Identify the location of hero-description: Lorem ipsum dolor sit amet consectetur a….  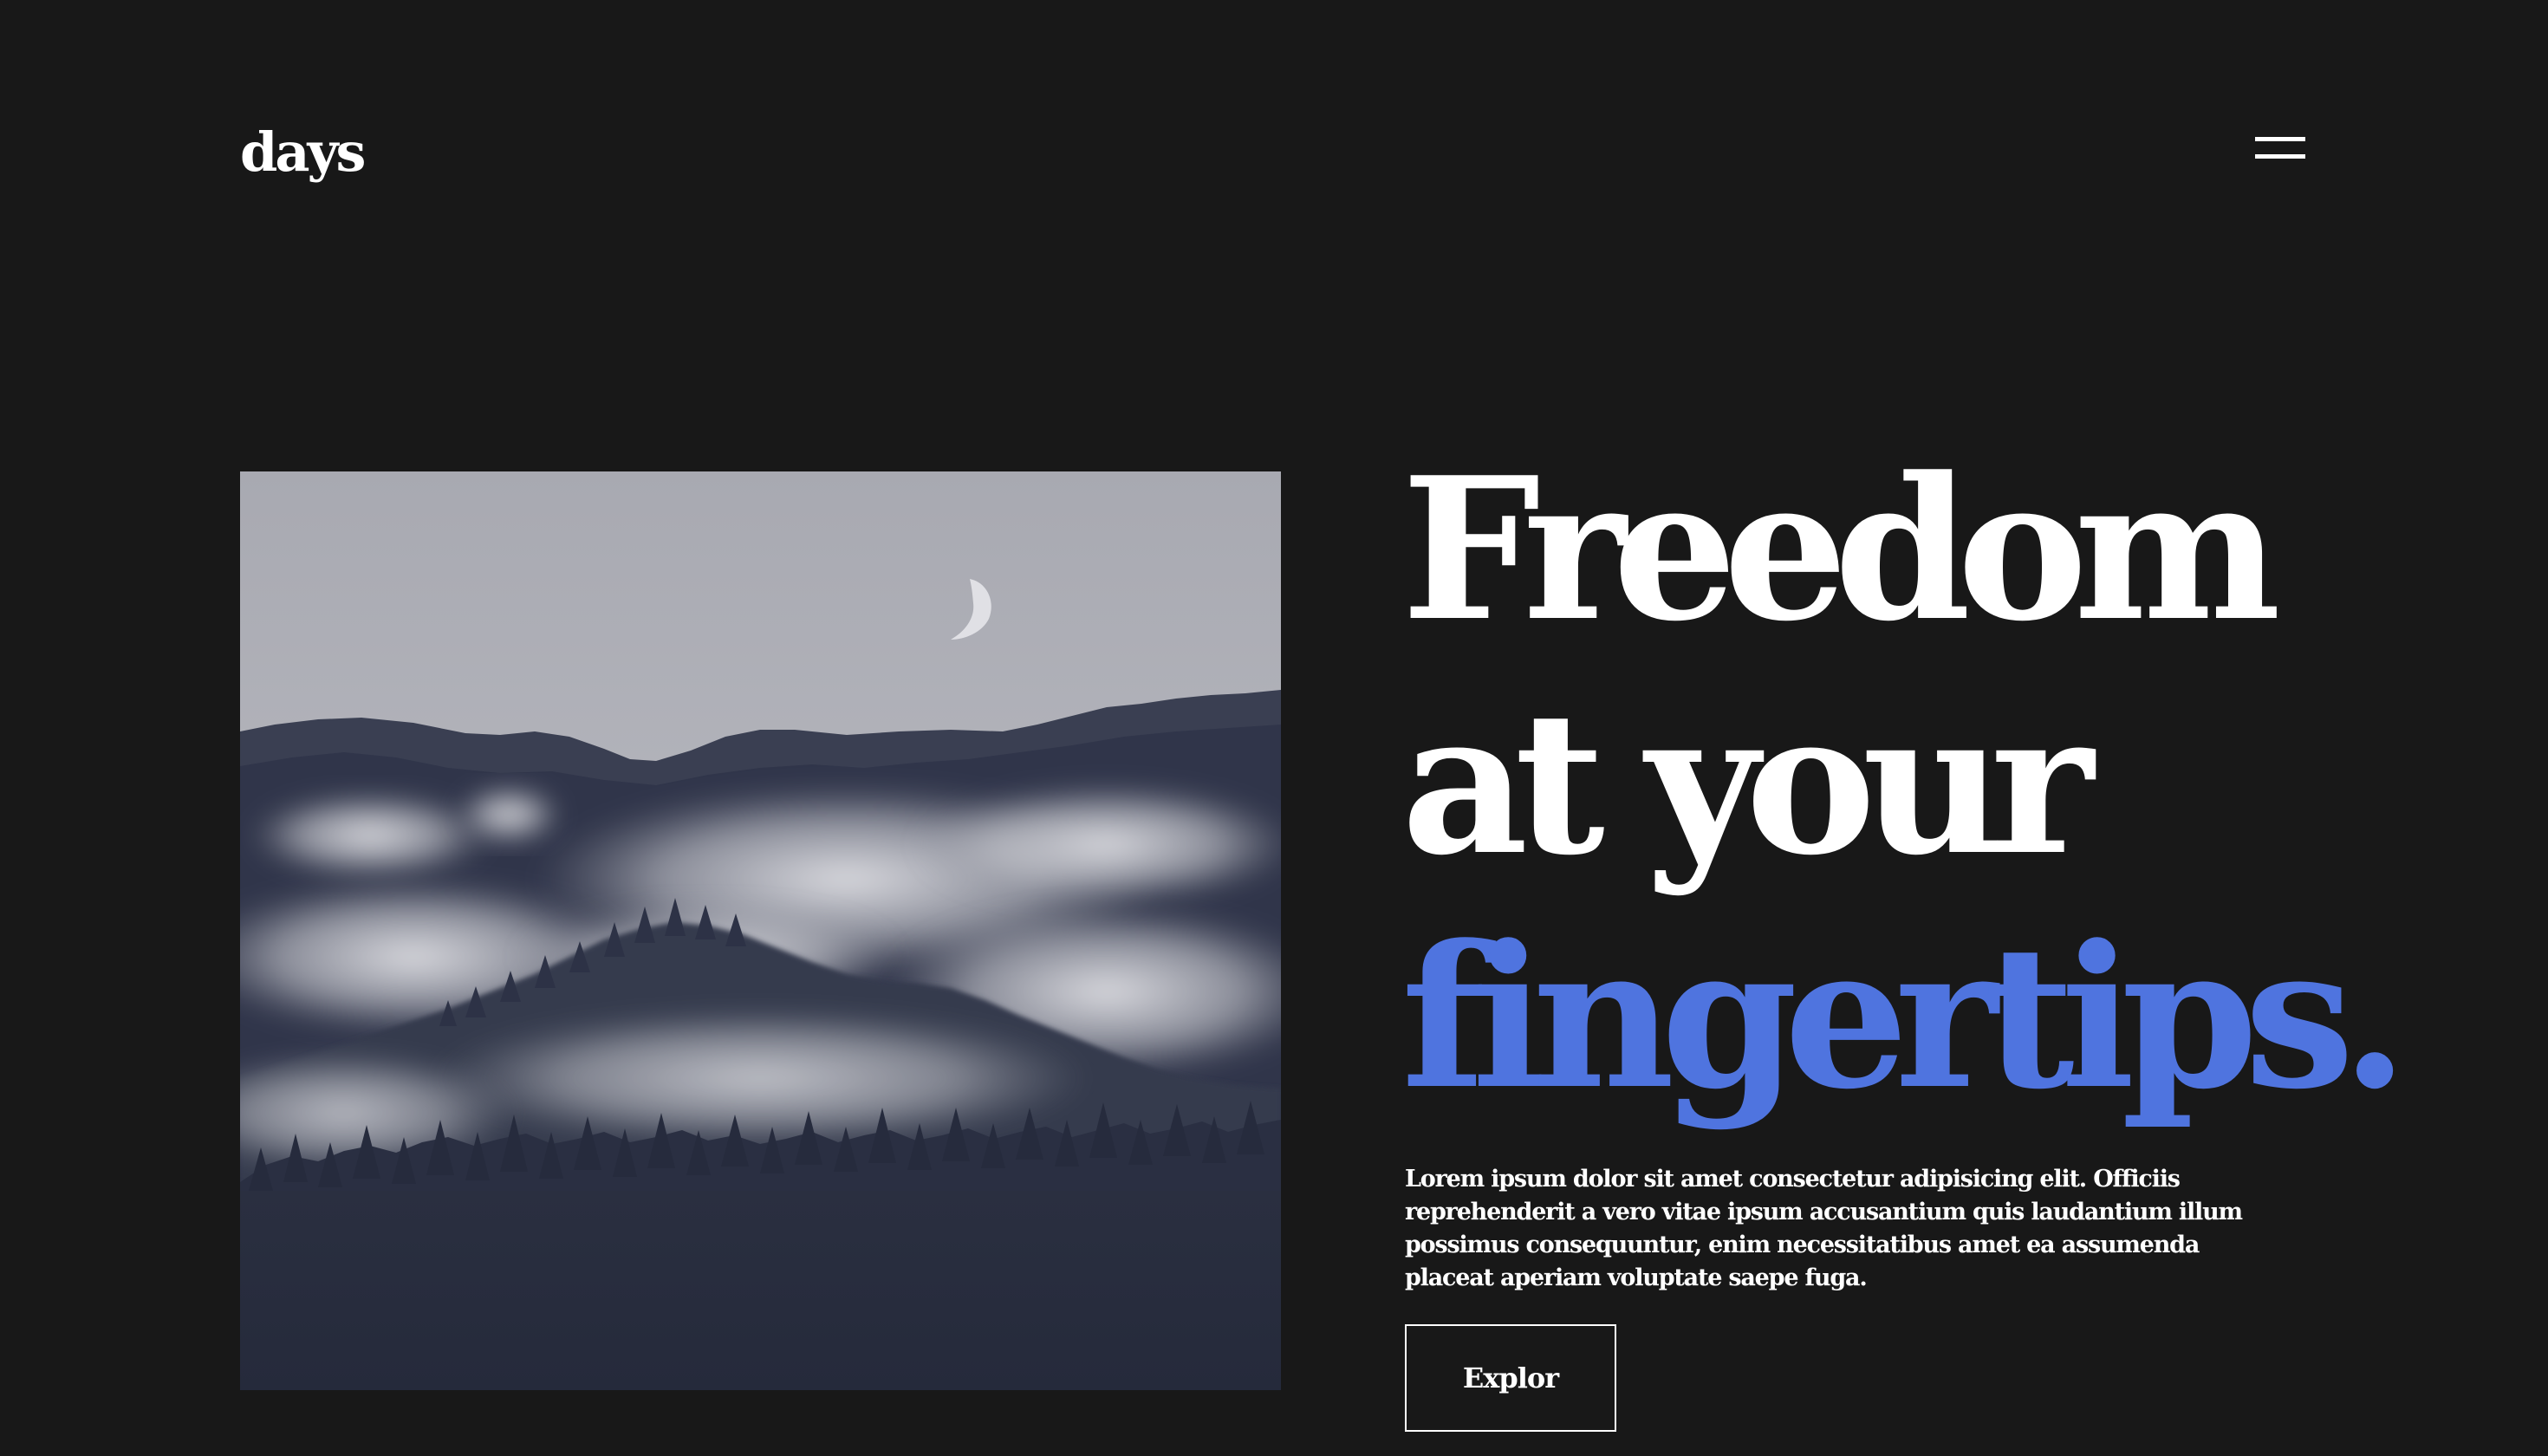
(1824, 1228).